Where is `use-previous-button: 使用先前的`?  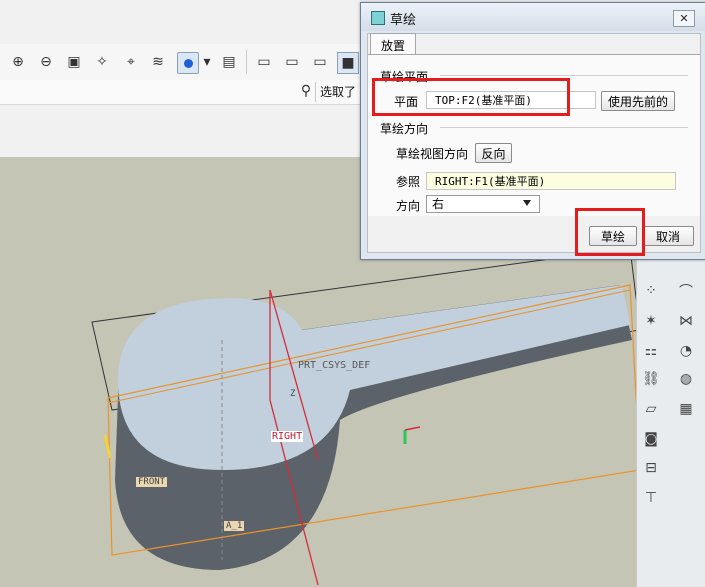
use-previous-button: 使用先前的 is located at coordinates (638, 101).